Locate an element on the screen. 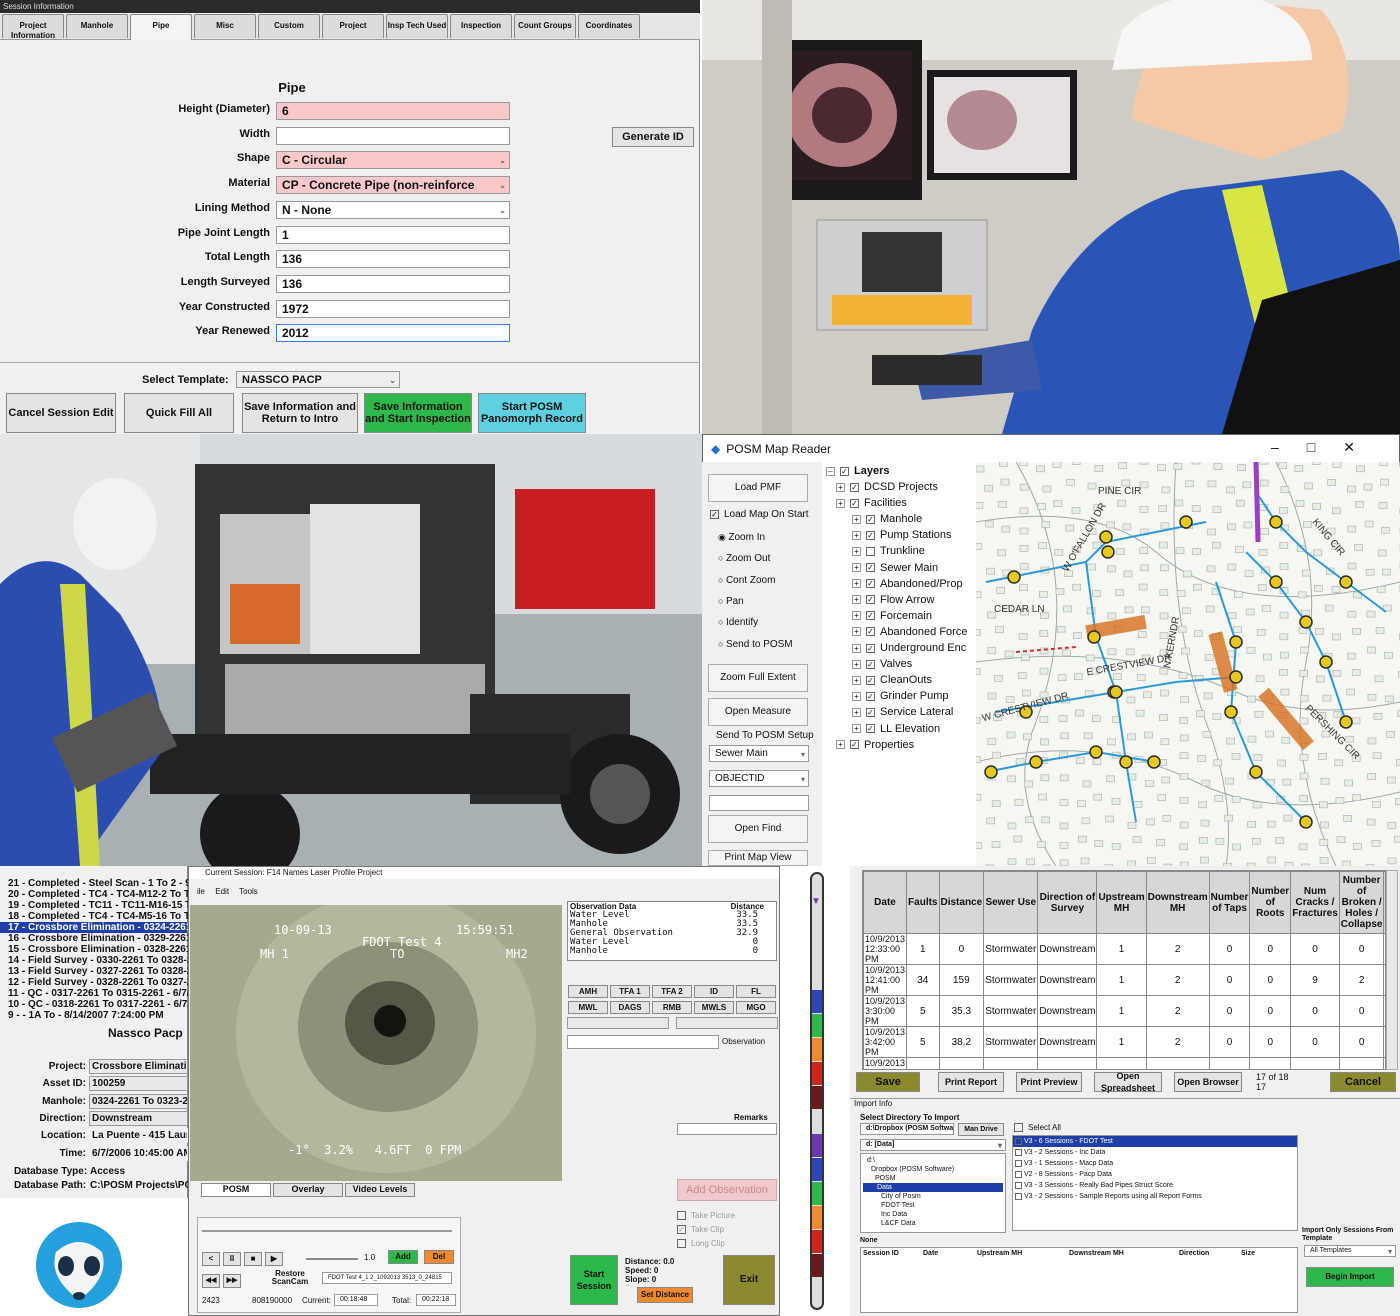 The width and height of the screenshot is (1400, 1316). tab-project-information: Project Information is located at coordinates (33, 27).